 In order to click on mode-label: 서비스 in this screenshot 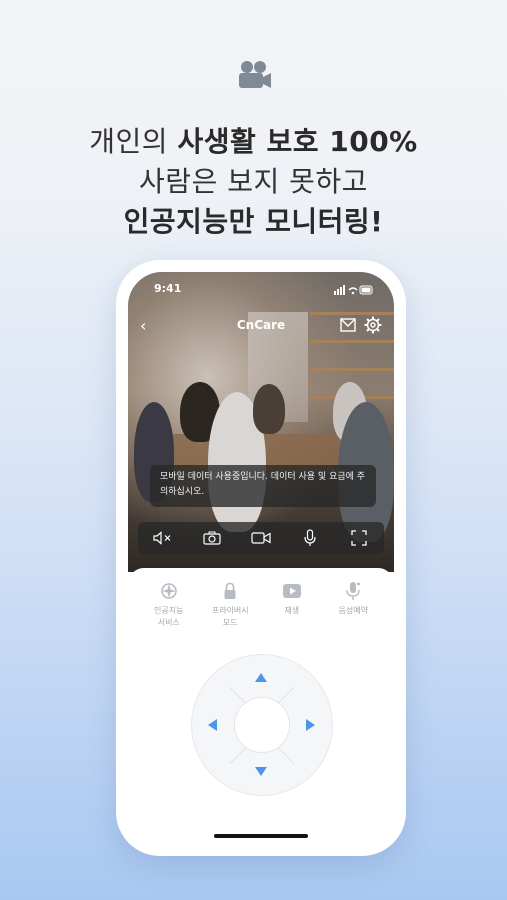, I will do `click(168, 622)`.